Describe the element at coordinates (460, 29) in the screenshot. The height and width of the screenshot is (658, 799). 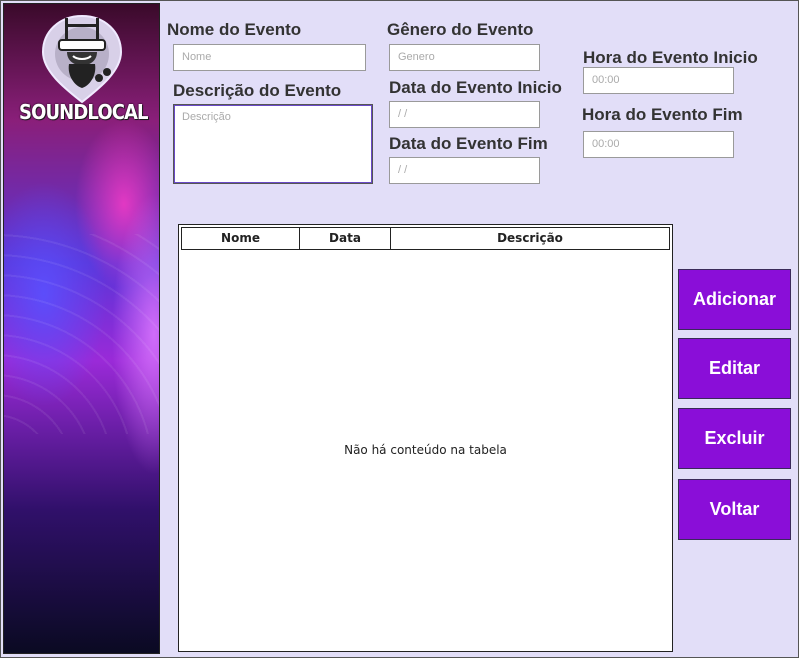
I see `genero-label: Gênero do Evento` at that location.